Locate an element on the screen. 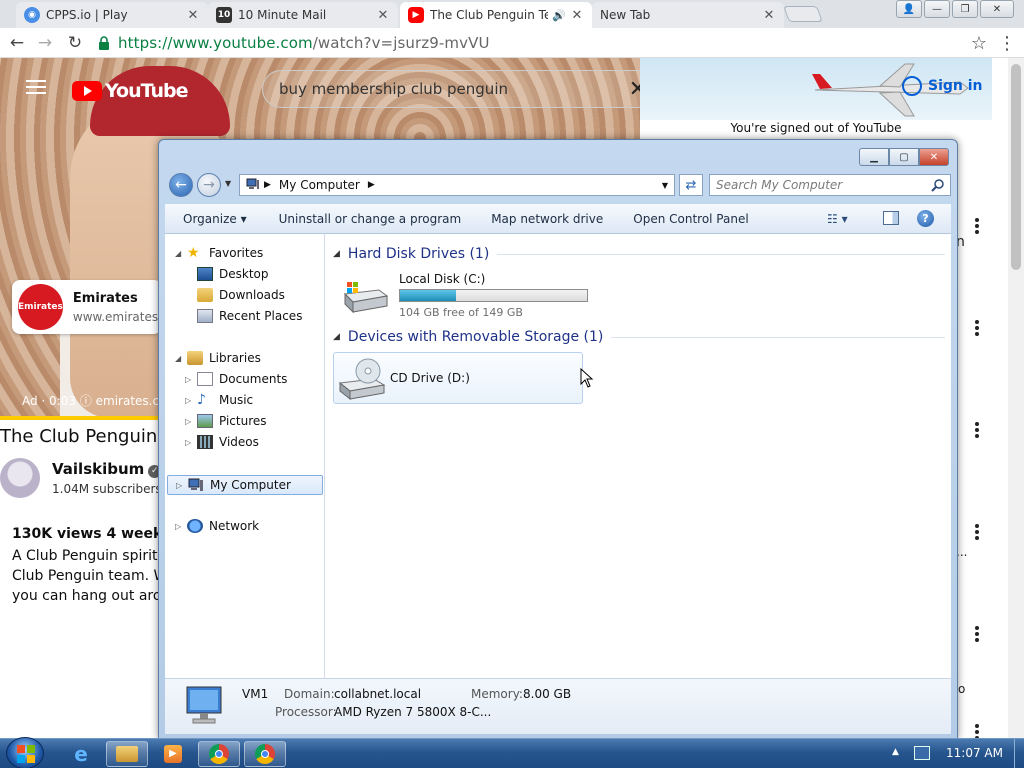 This screenshot has width=1024, height=768. local-disk-name: Local Disk (C:) is located at coordinates (442, 279).